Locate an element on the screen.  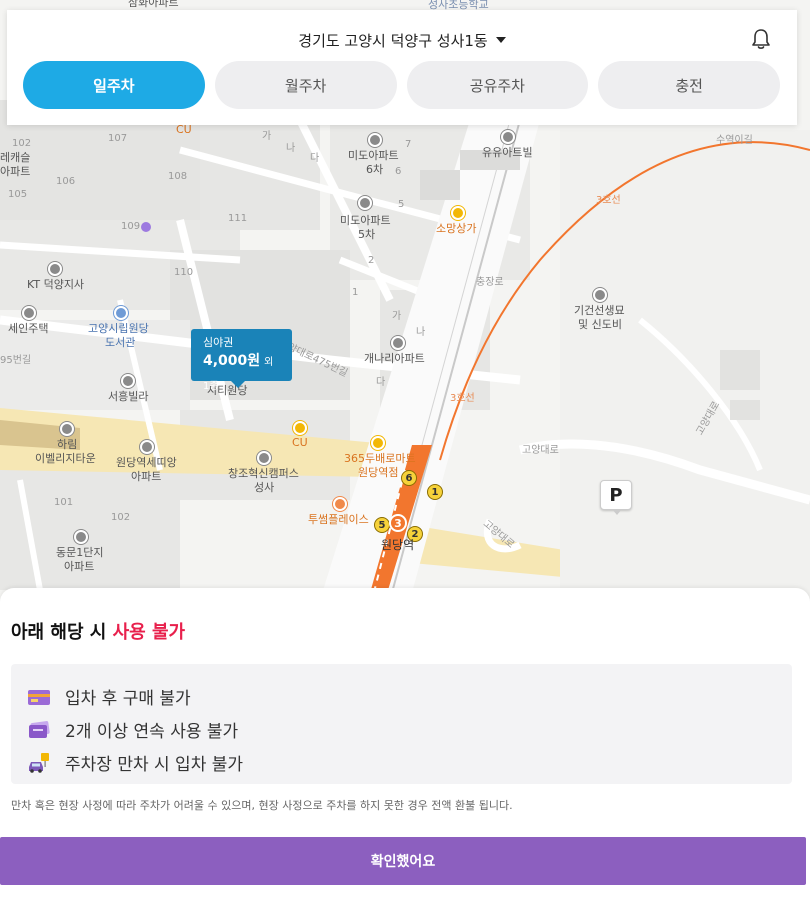
map-label-library: 고양시립원당 is located at coordinates (118, 328).